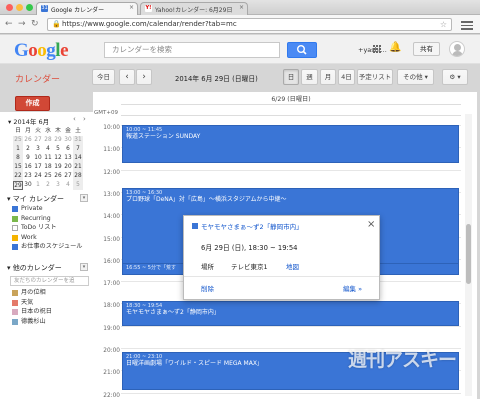 The width and height of the screenshot is (480, 399). What do you see at coordinates (22, 24) in the screenshot?
I see `forward-icon: →` at bounding box center [22, 24].